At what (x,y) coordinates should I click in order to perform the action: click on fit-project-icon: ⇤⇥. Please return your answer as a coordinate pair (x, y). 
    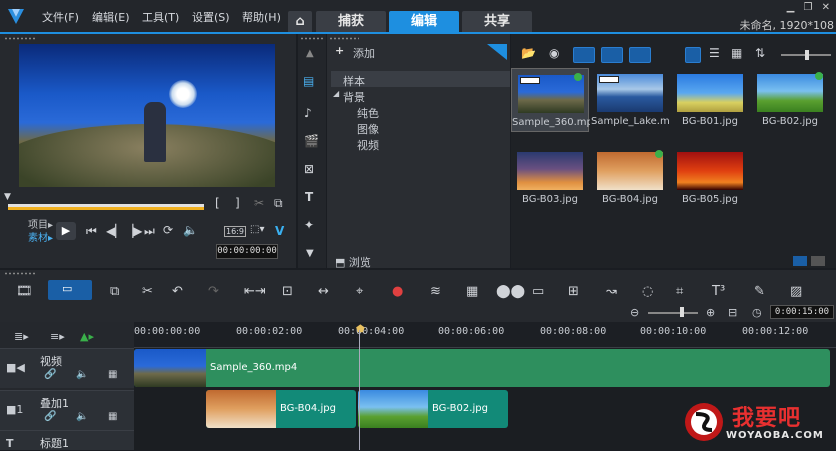
    Looking at the image, I should click on (255, 291).